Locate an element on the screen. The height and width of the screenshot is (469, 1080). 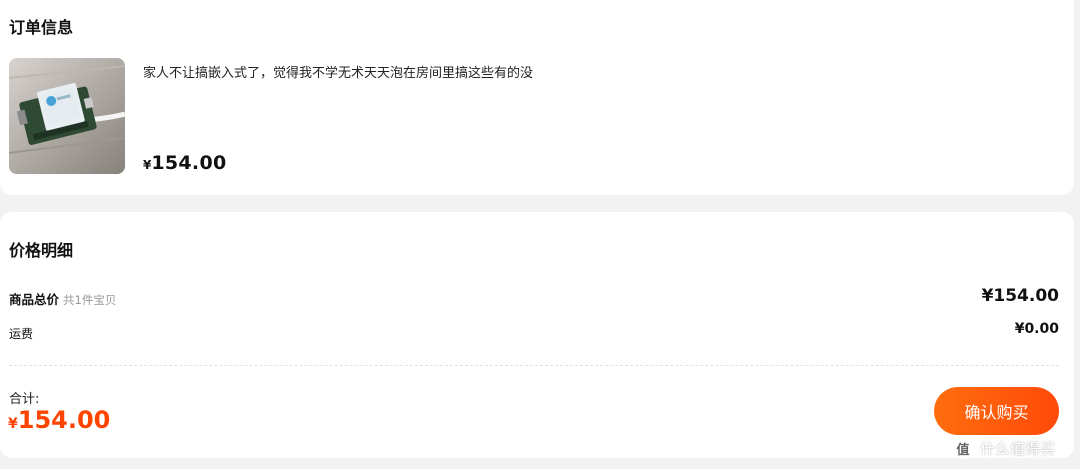
product-price: ¥154.00 is located at coordinates (184, 163).